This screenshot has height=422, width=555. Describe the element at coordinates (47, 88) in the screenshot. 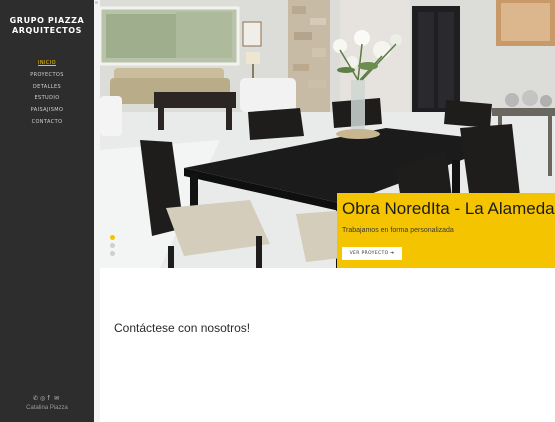

I see `nav-item-detalles: DETALLES` at that location.